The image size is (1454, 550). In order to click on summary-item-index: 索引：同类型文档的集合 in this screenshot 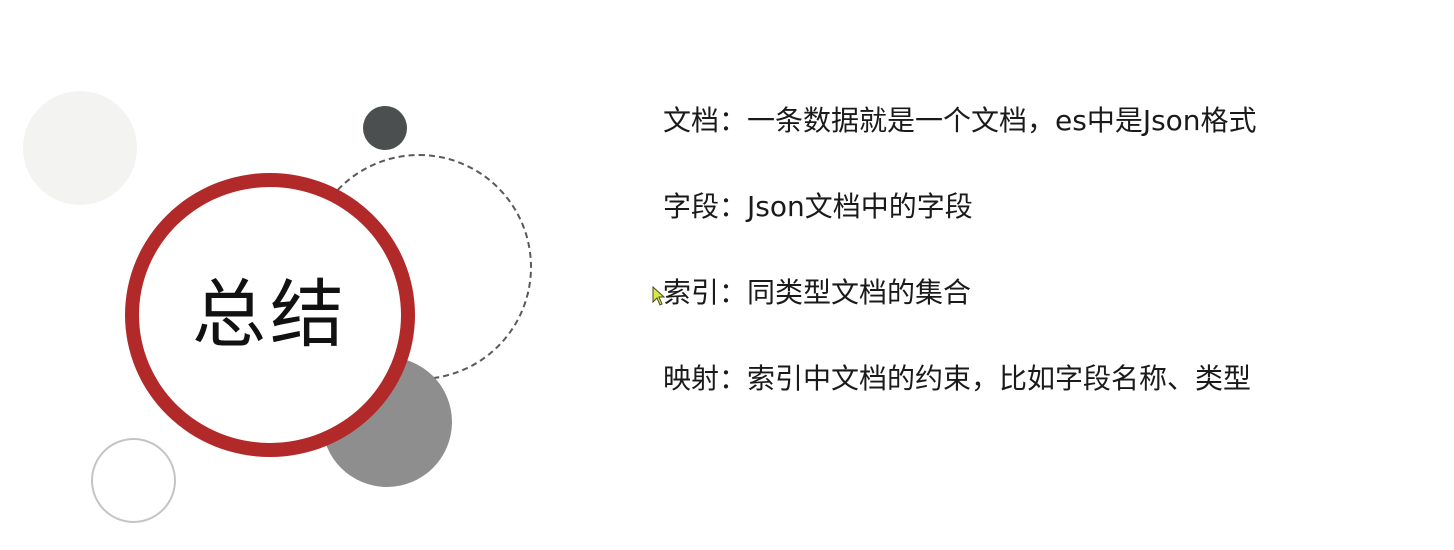, I will do `click(817, 292)`.